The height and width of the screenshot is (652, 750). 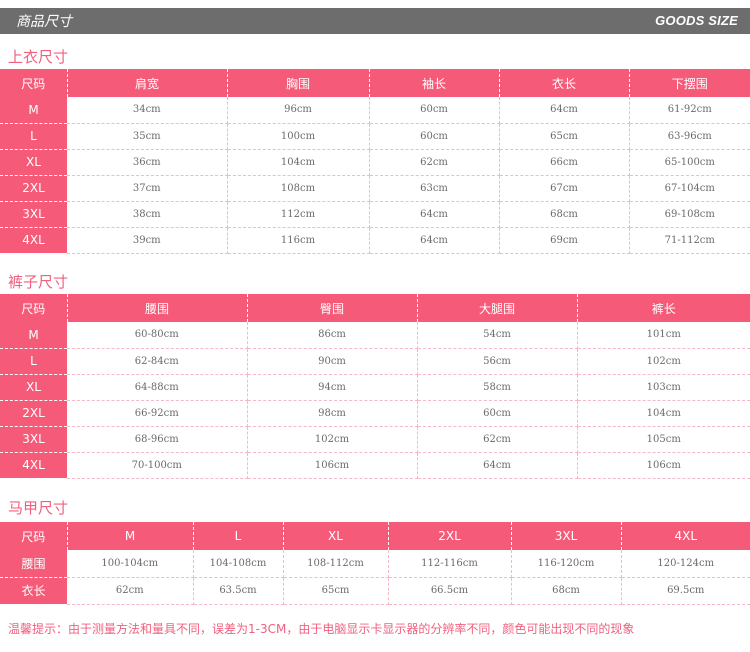 I want to click on tops-row: L 35cm 100cm 60cm 65cm 63-96cm, so click(x=375, y=136).